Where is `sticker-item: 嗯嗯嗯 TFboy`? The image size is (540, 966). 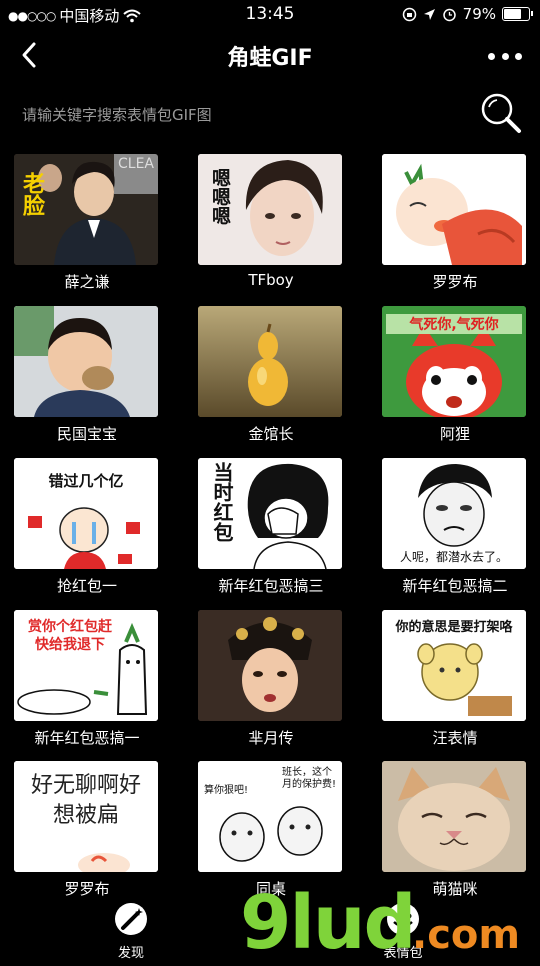 sticker-item: 嗯嗯嗯 TFboy is located at coordinates (271, 221).